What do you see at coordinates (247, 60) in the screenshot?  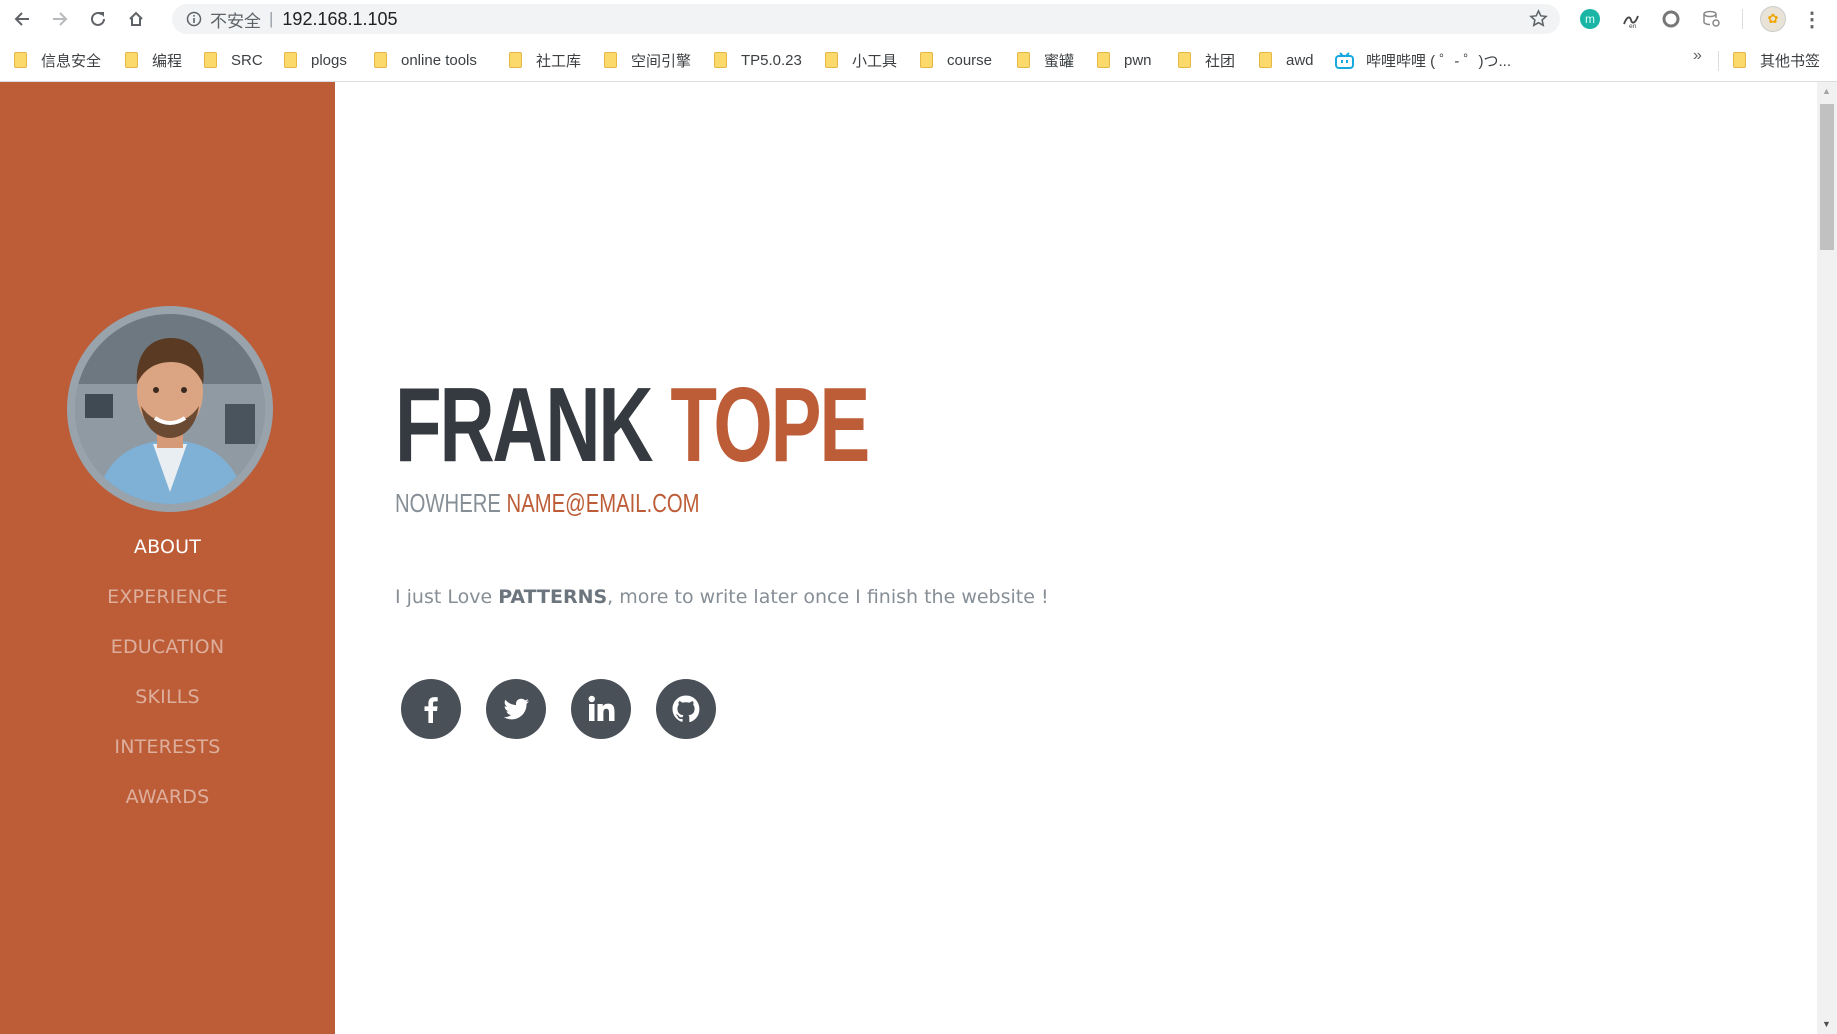 I see `bookmark-label: SRC` at bounding box center [247, 60].